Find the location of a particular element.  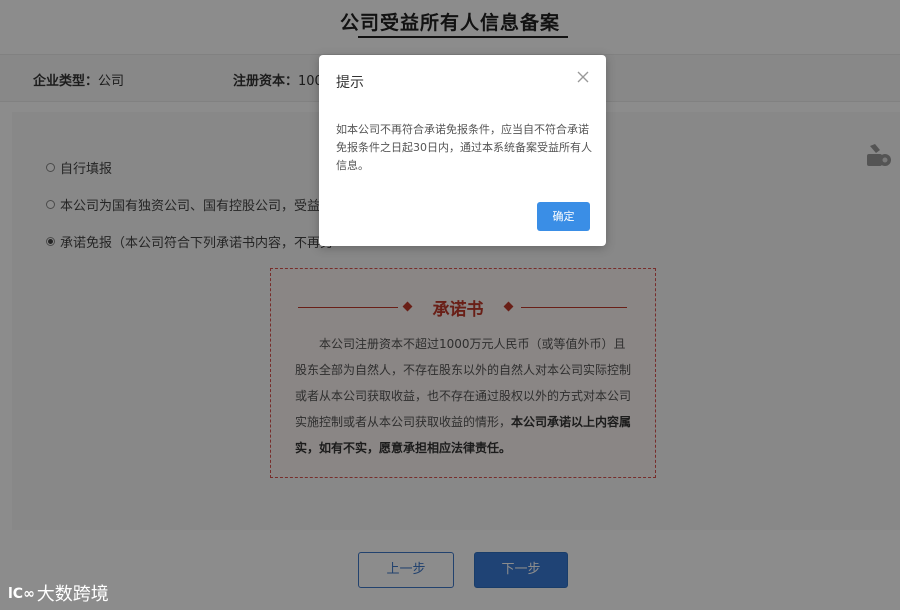

watermark: lC∞ 大数跨境 is located at coordinates (58, 593).